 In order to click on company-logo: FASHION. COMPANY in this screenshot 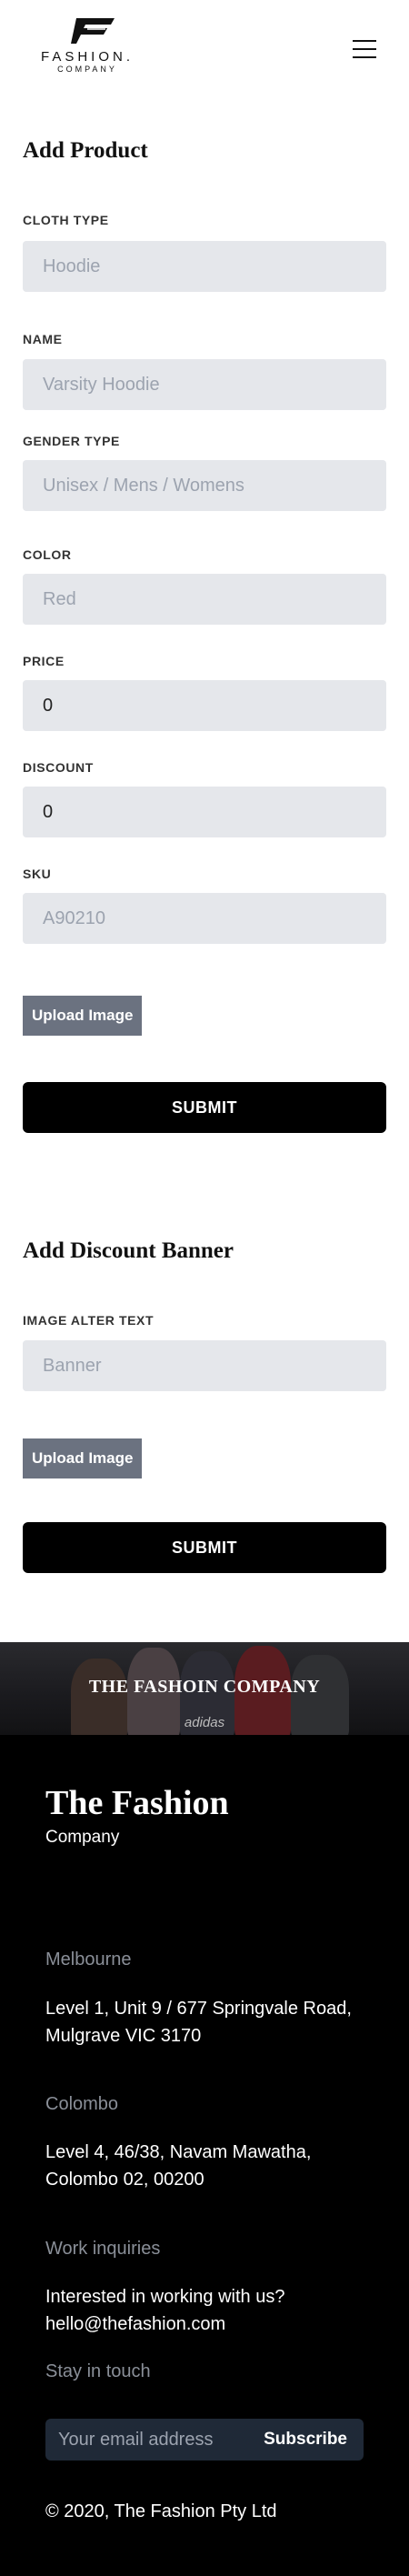, I will do `click(87, 45)`.